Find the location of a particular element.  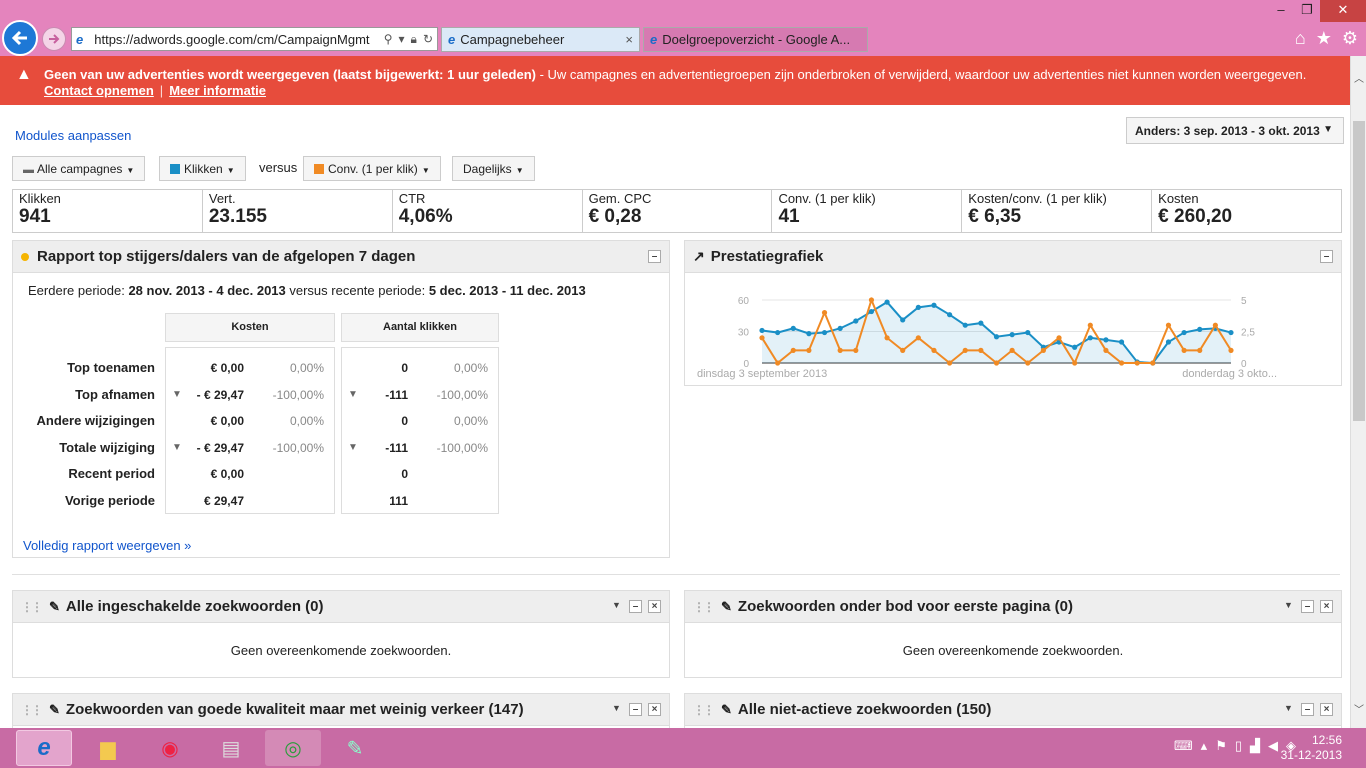

chrome-icon: ◎ is located at coordinates (293, 748).